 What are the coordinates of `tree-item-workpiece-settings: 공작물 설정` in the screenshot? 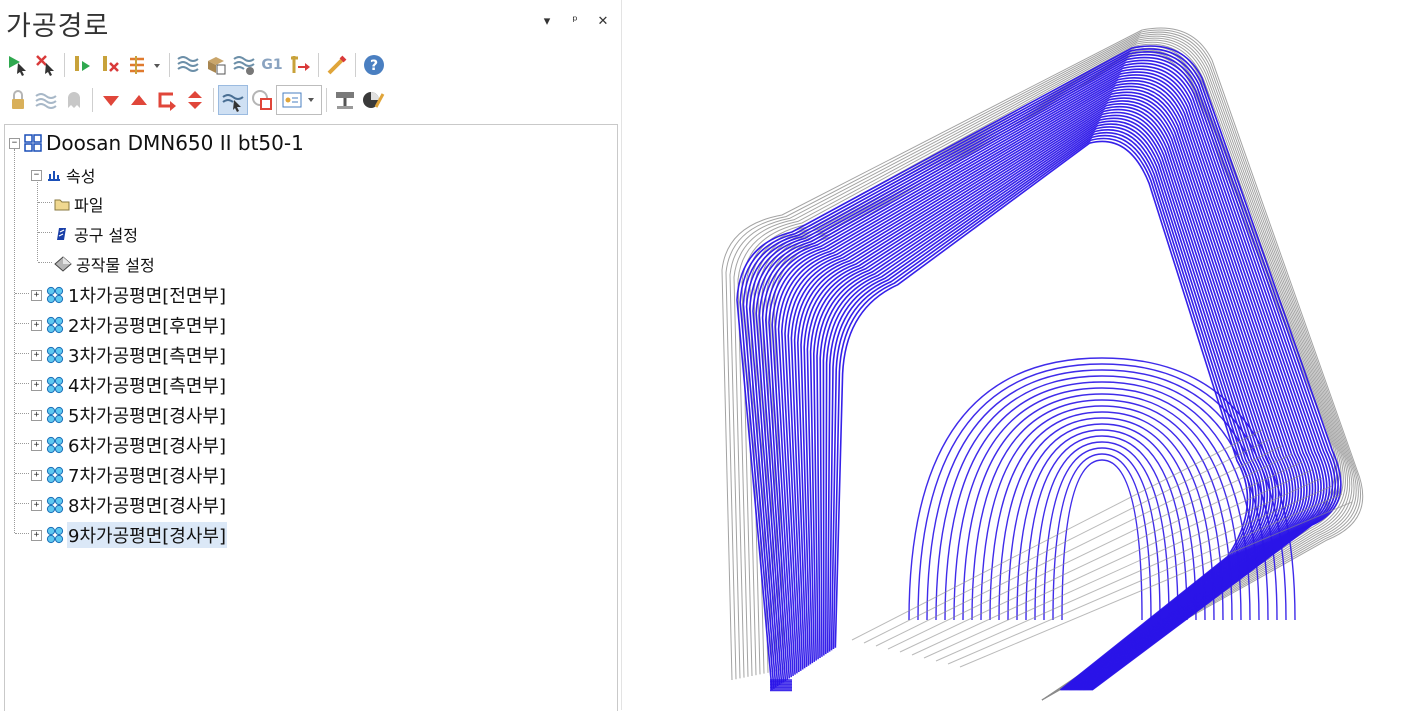 It's located at (104, 264).